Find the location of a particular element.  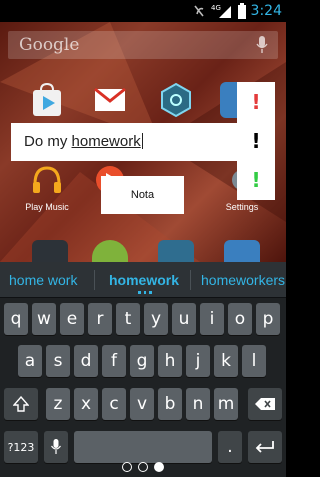

note-text: Do my homework is located at coordinates (83, 141).